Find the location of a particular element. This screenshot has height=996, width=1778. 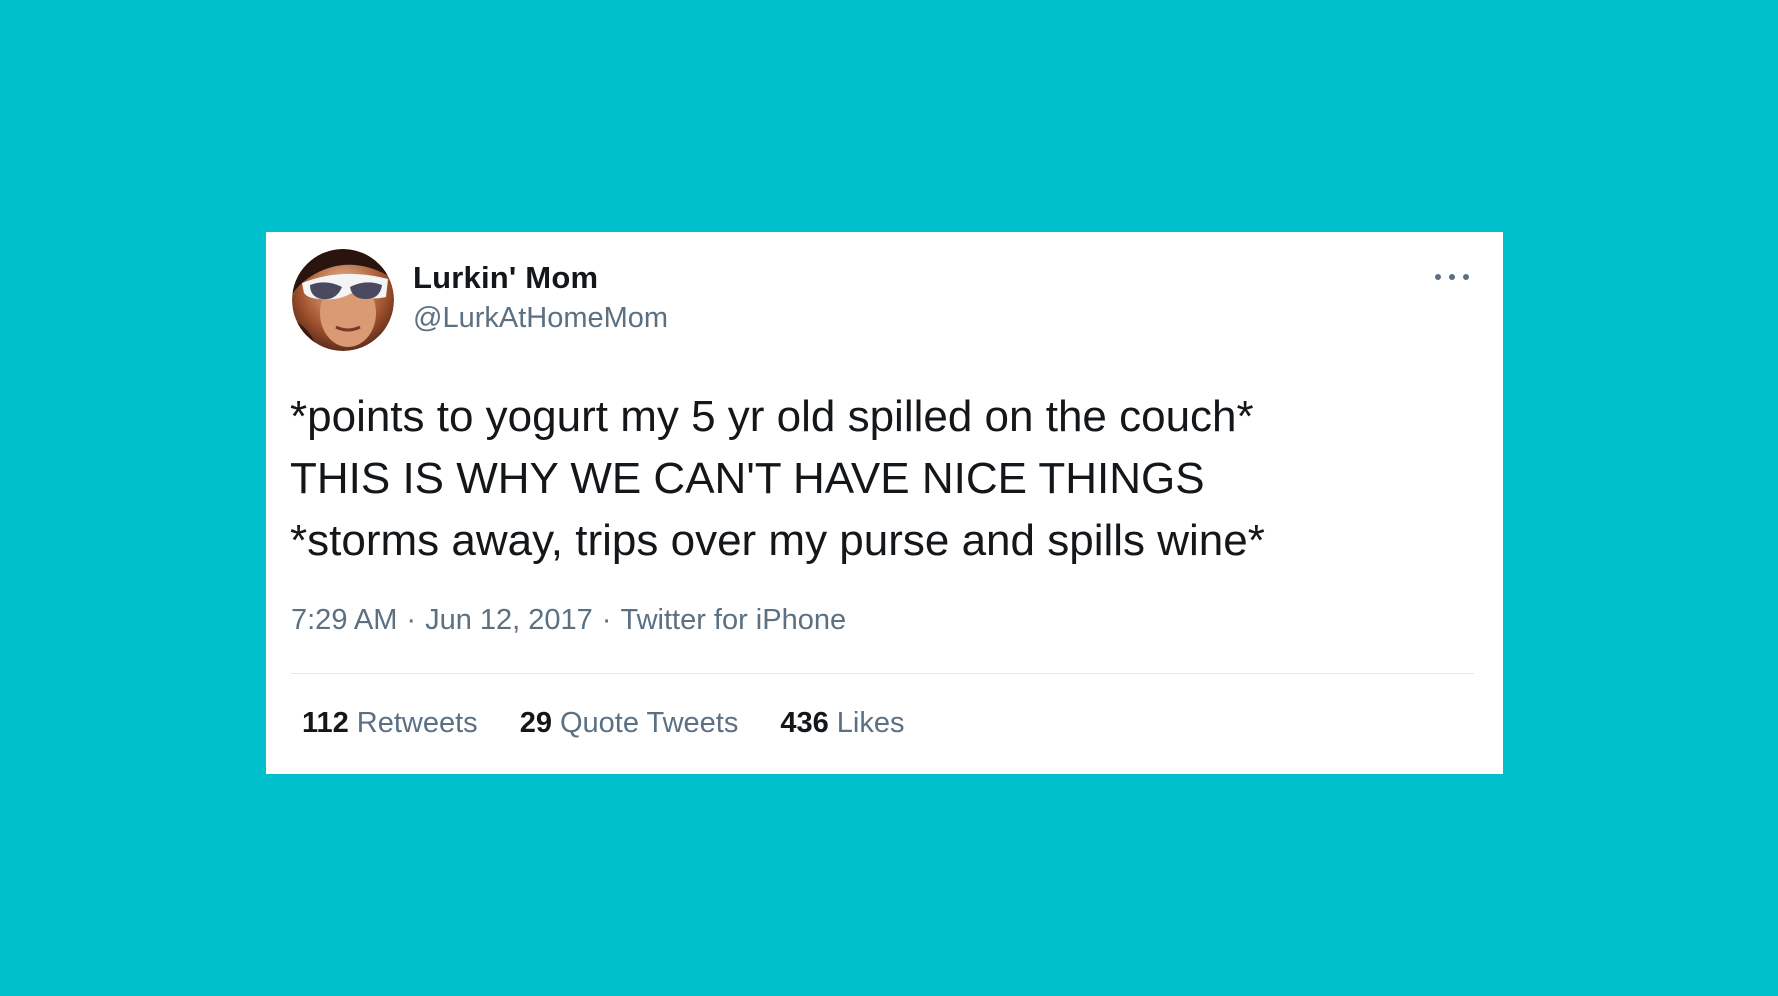

tweet-stats: 112 Retweets 29 Quote Tweets 436 Likes is located at coordinates (624, 723).